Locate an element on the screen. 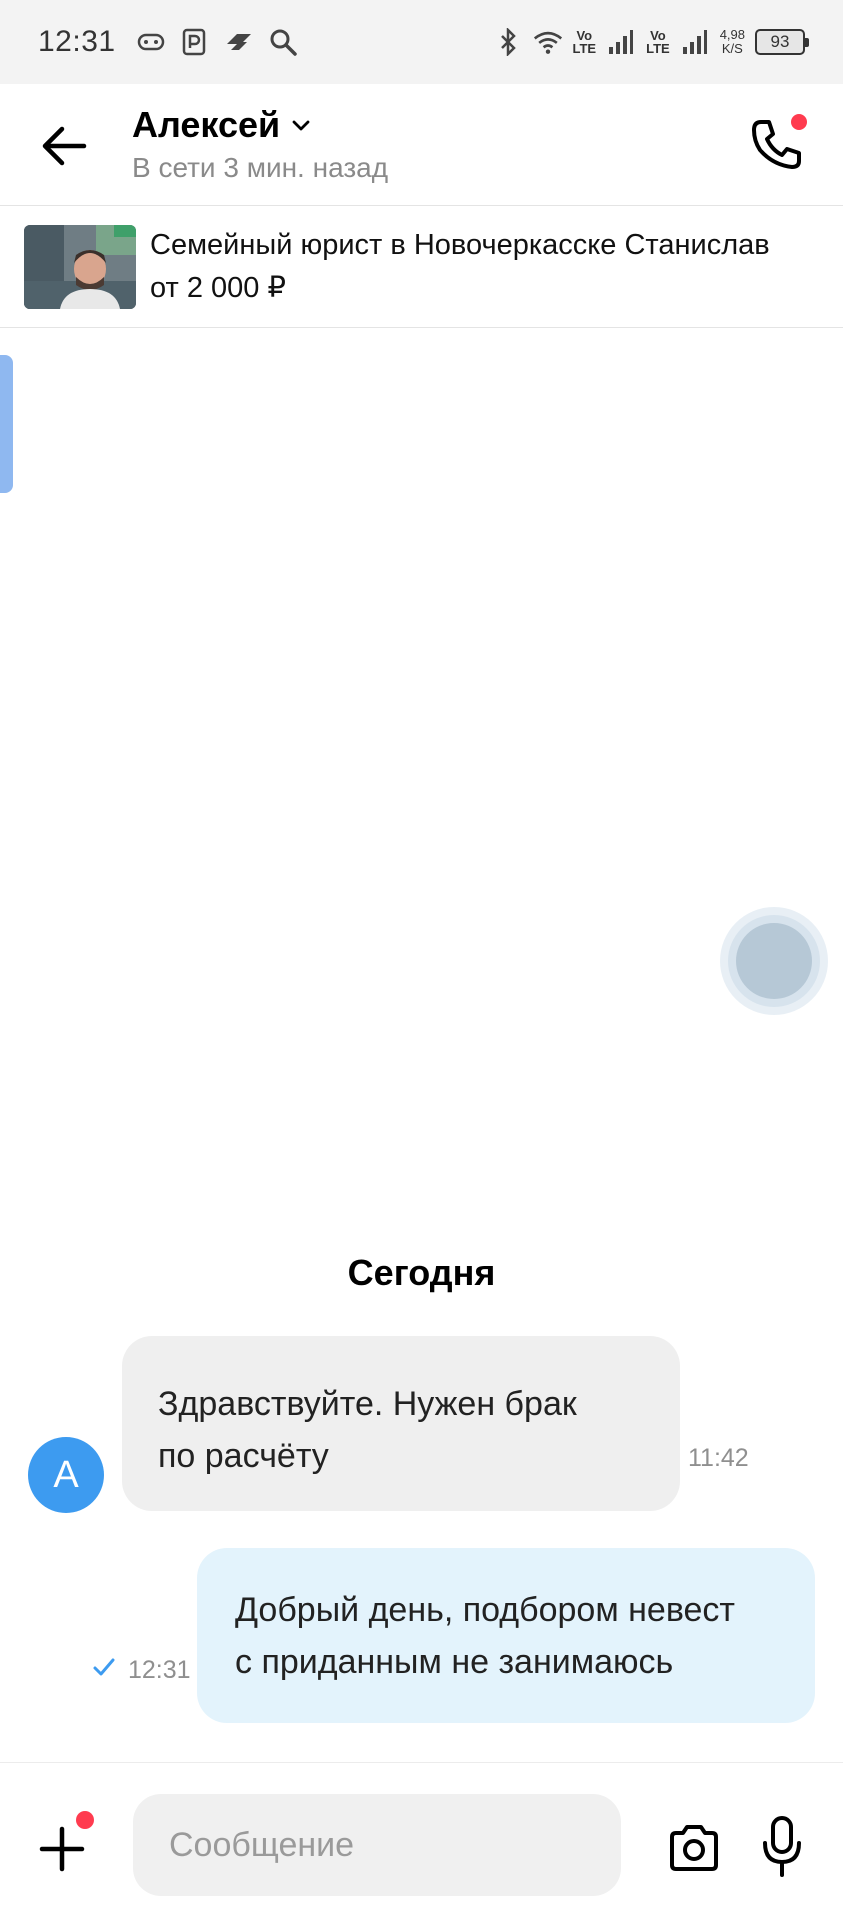  search-icon is located at coordinates (283, 42).